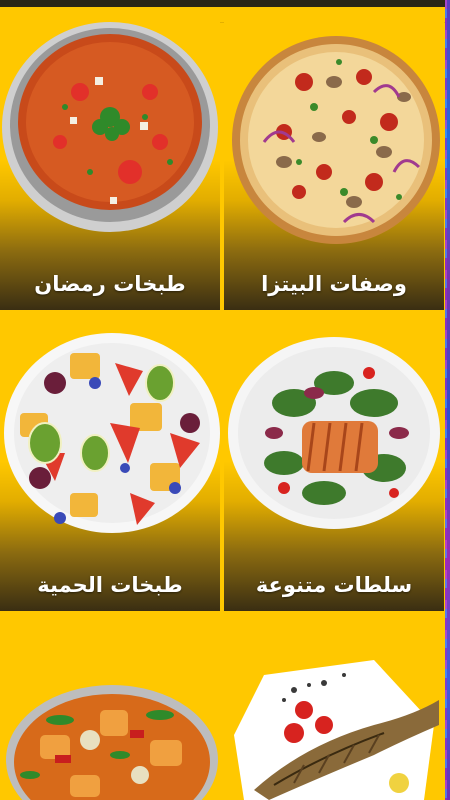 This screenshot has height=800, width=450. Describe the element at coordinates (334, 284) in the screenshot. I see `category-title: وصفات البيتزا` at that location.